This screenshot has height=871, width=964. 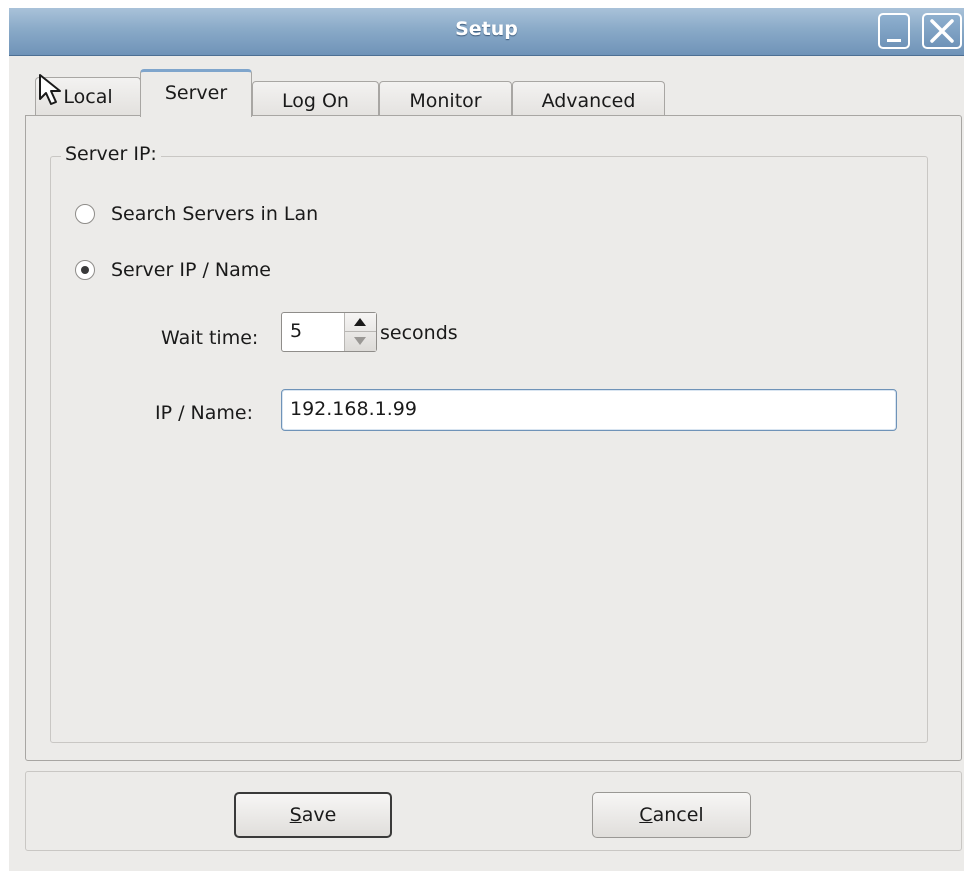 I want to click on spin-buttons, so click(x=360, y=332).